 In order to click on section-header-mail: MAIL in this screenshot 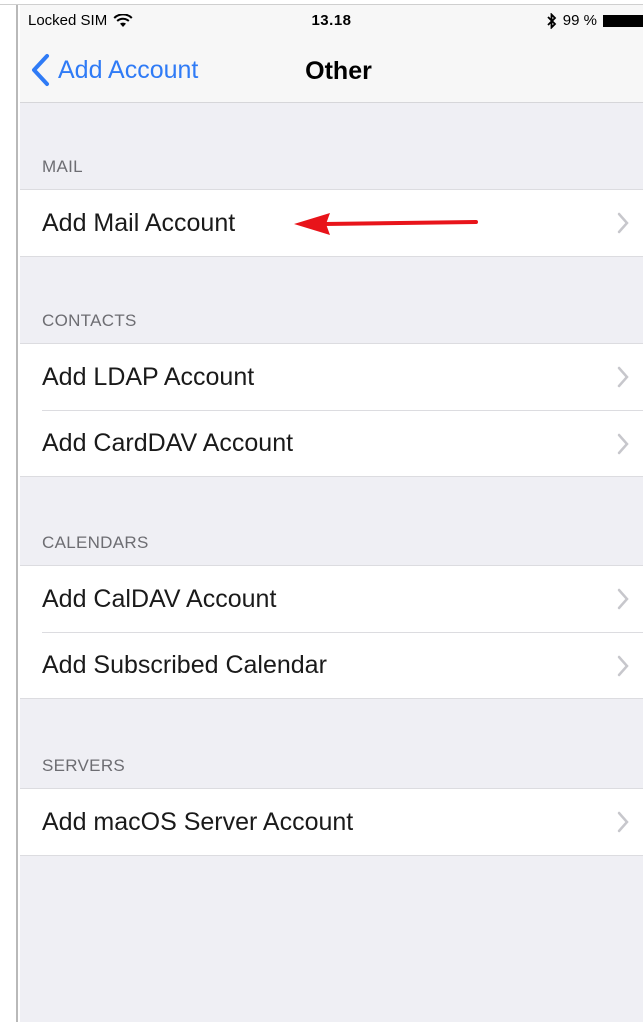, I will do `click(62, 166)`.